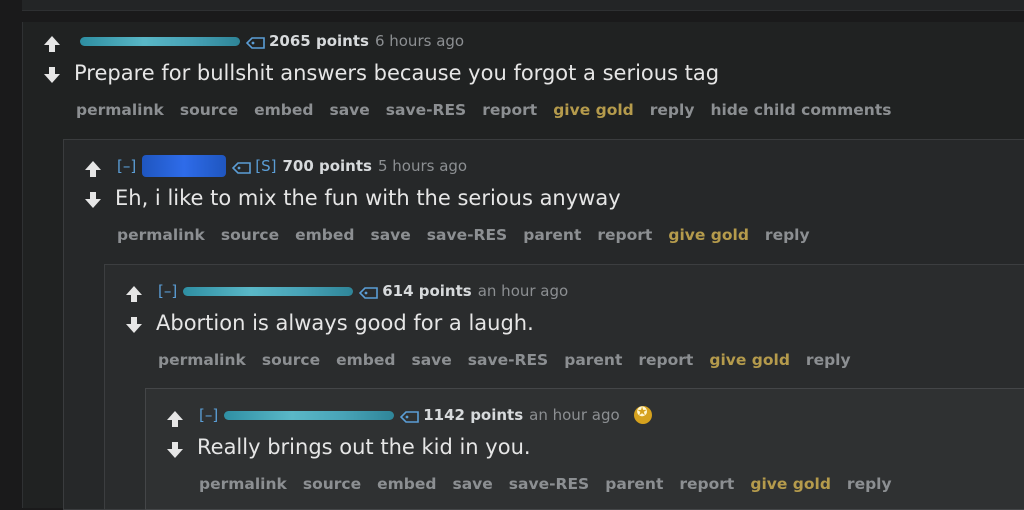 This screenshot has height=510, width=1024. I want to click on points: 700 points, so click(327, 166).